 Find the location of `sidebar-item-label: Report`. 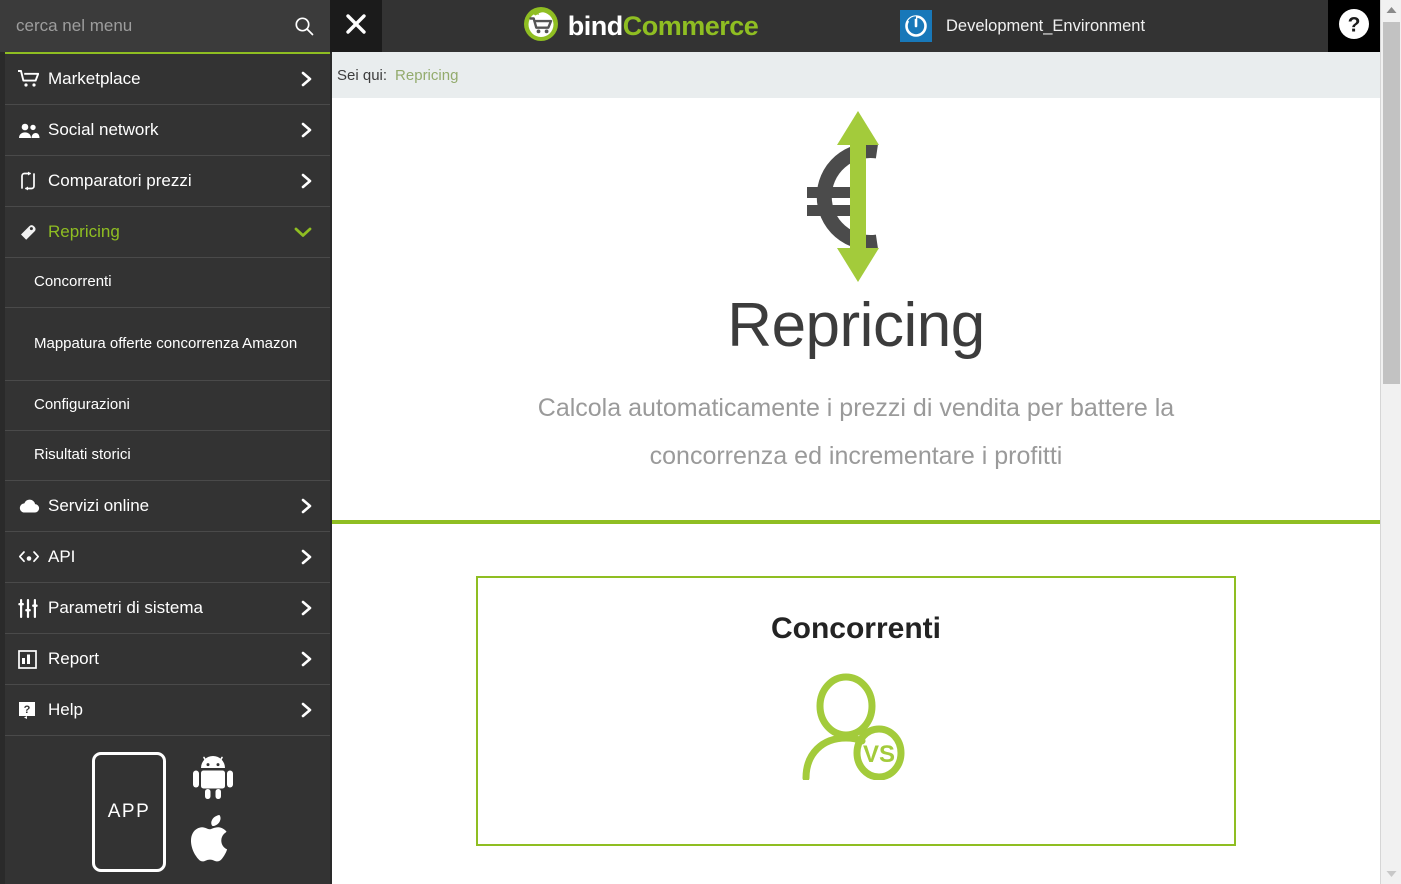

sidebar-item-label: Report is located at coordinates (74, 658).